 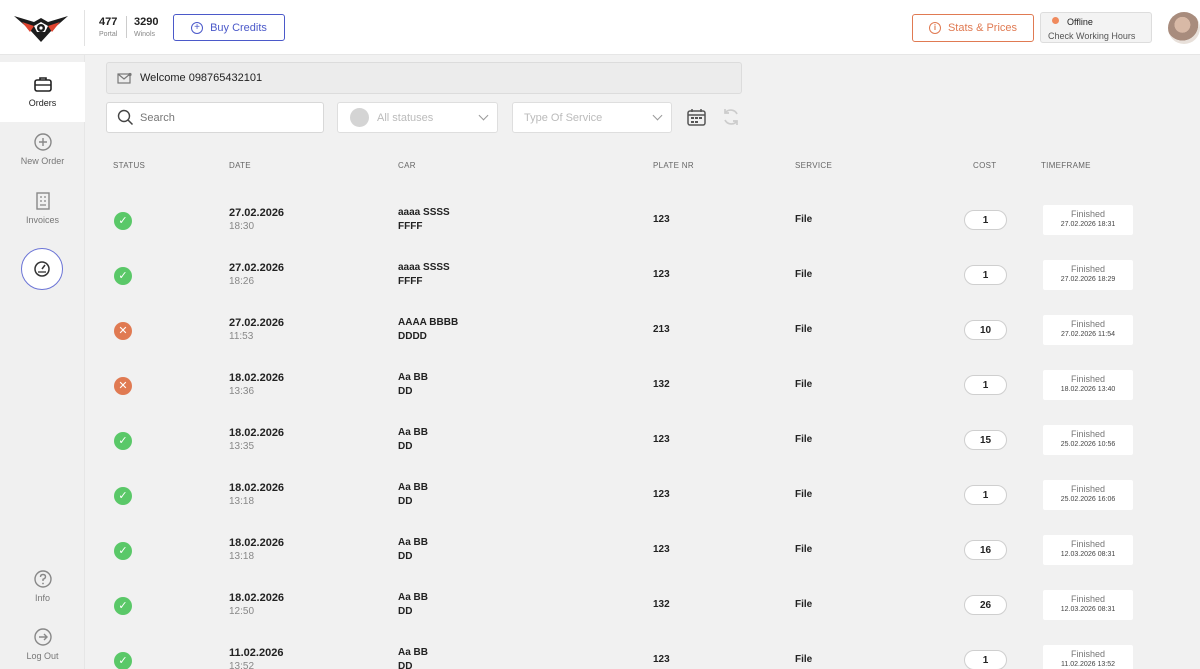 What do you see at coordinates (985, 495) in the screenshot?
I see `cost-badge: 1` at bounding box center [985, 495].